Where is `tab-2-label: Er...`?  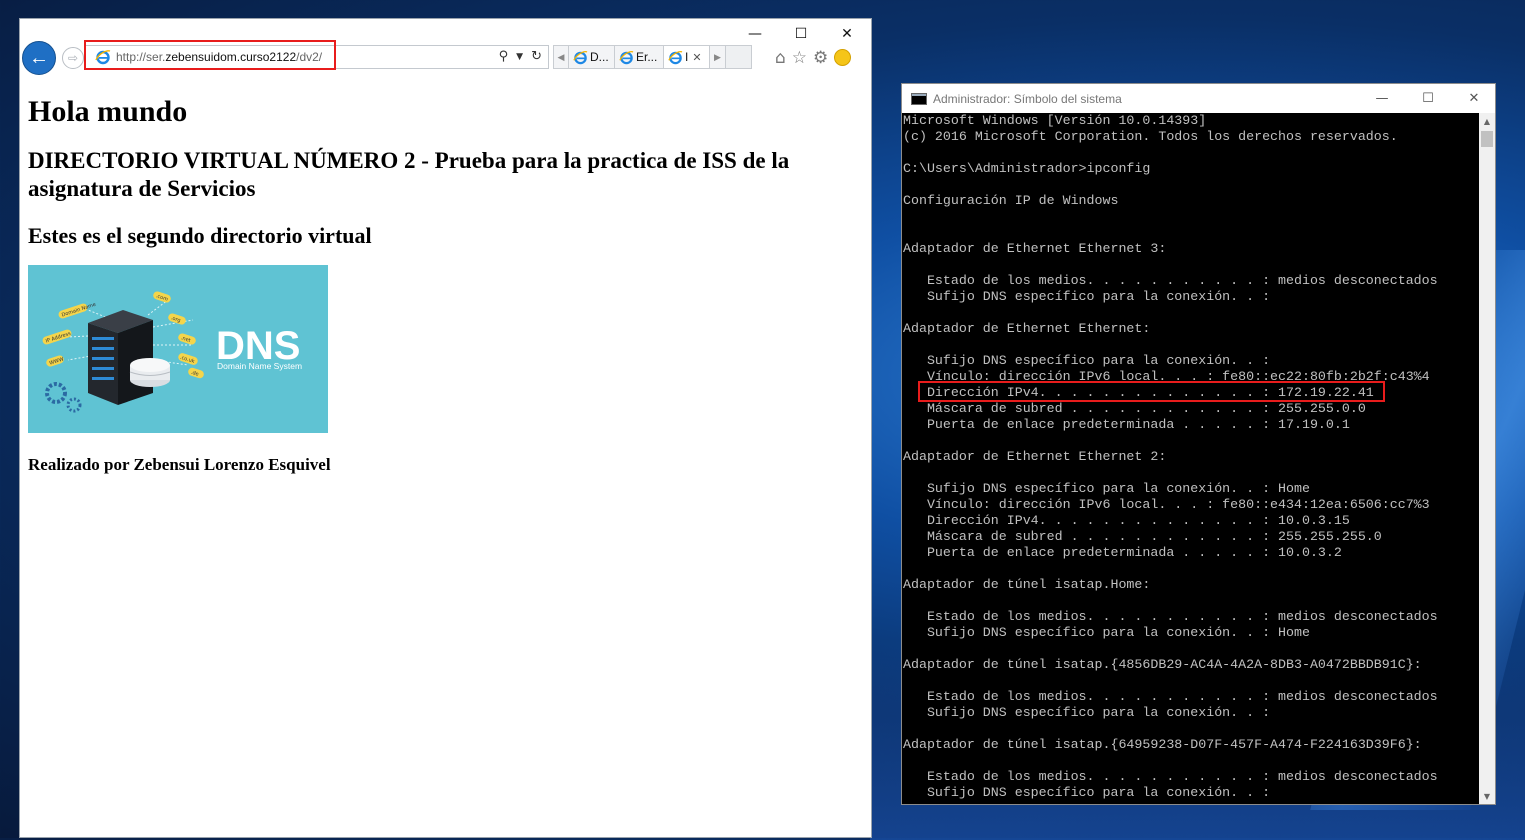
tab-2-label: Er... is located at coordinates (647, 57).